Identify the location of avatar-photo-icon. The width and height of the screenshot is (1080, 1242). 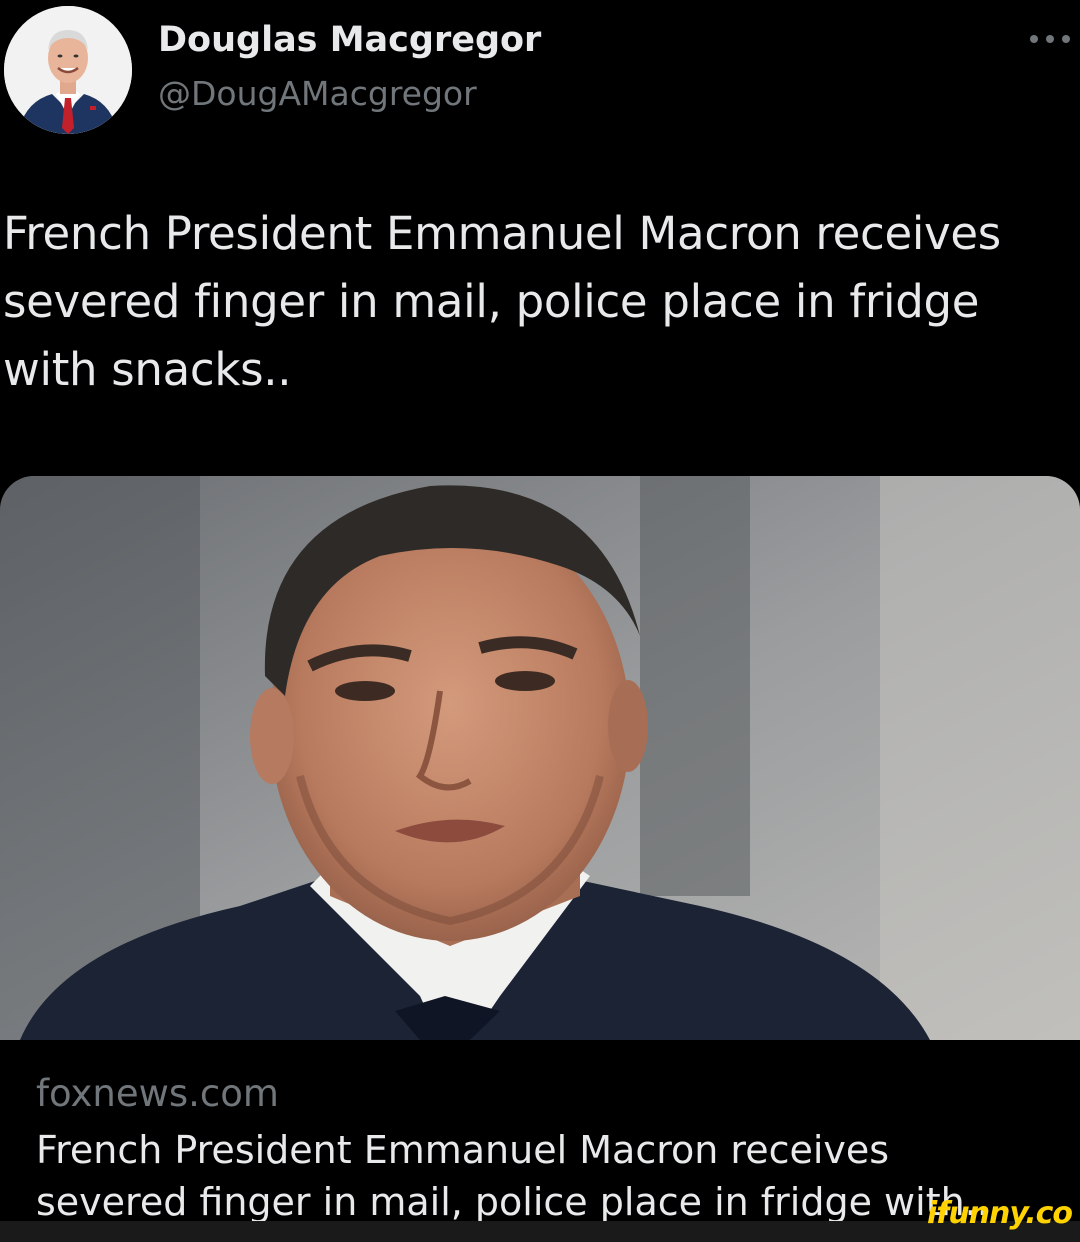
(68, 70).